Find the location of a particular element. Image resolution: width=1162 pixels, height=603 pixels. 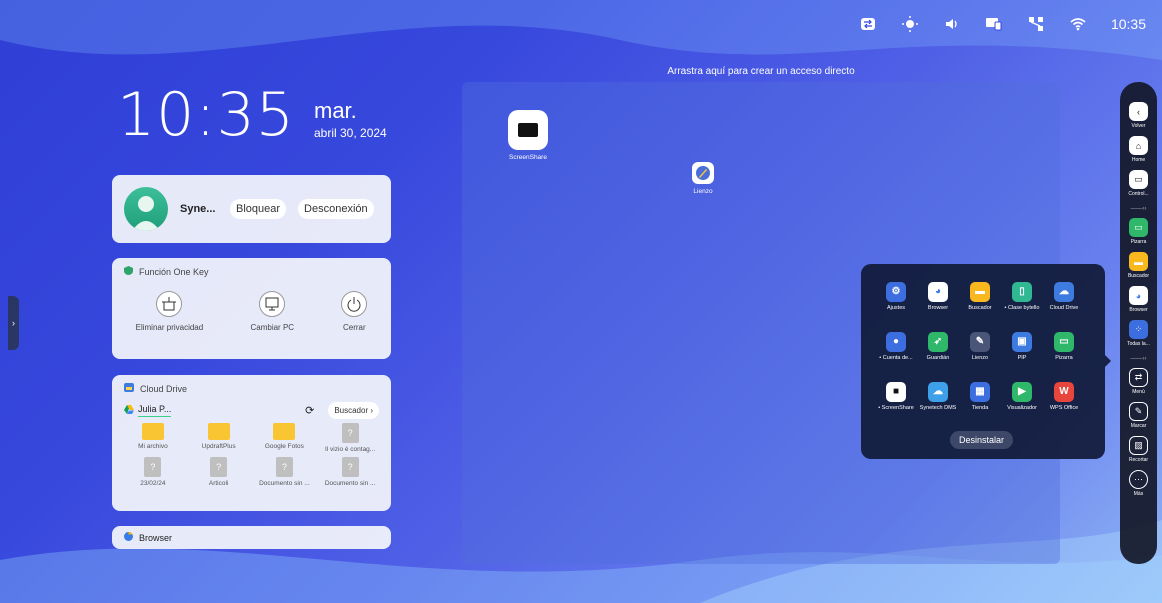

cloud-drive-title: Cloud Drive is located at coordinates (164, 388).